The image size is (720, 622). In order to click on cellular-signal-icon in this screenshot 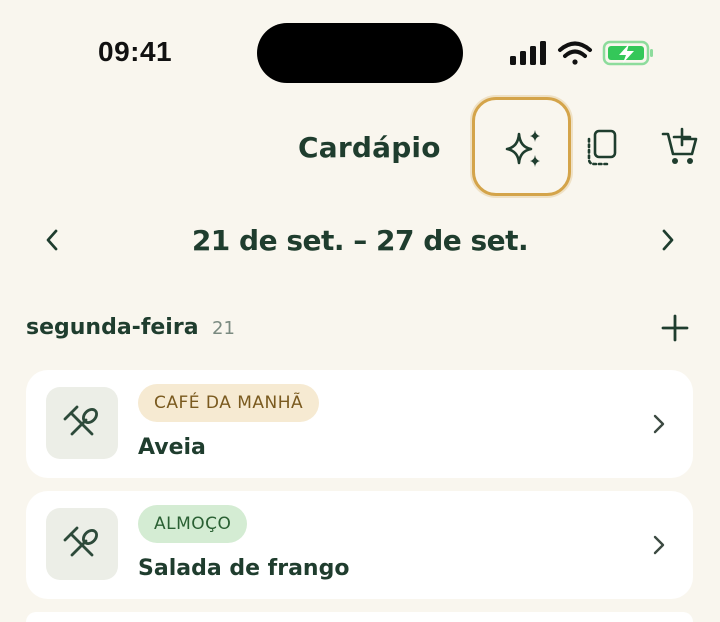, I will do `click(528, 53)`.